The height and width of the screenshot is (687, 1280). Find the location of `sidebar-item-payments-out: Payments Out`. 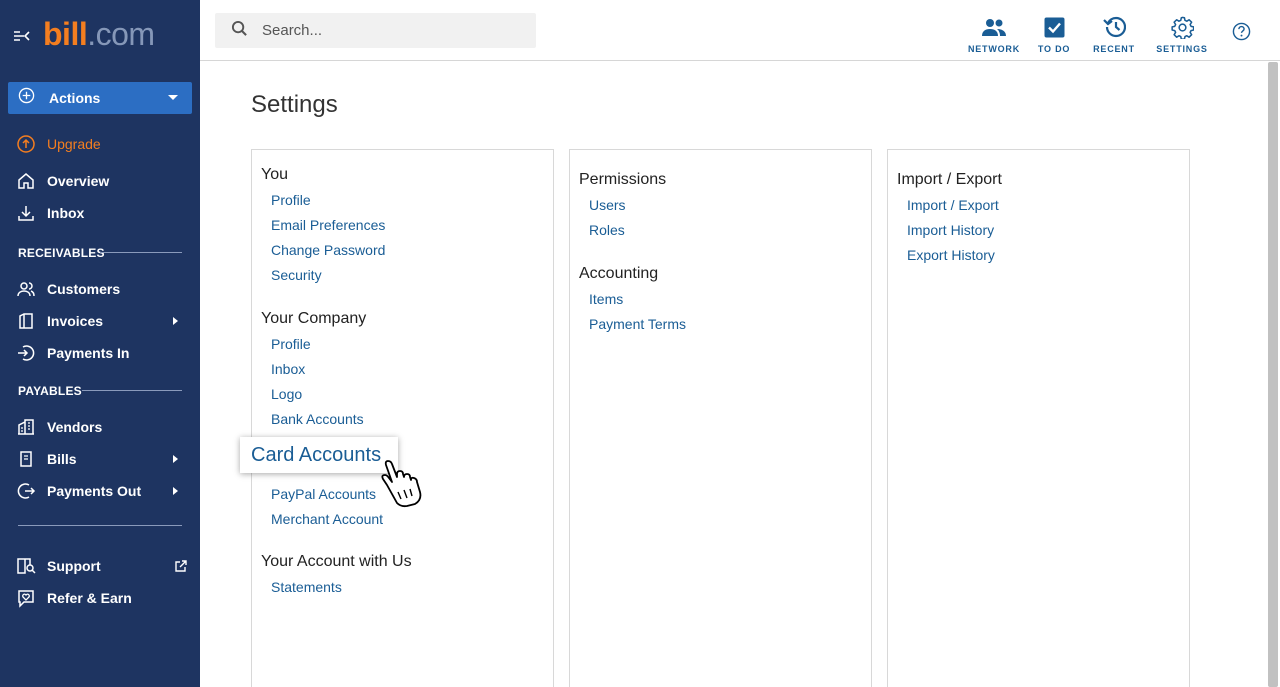

sidebar-item-payments-out: Payments Out is located at coordinates (100, 491).